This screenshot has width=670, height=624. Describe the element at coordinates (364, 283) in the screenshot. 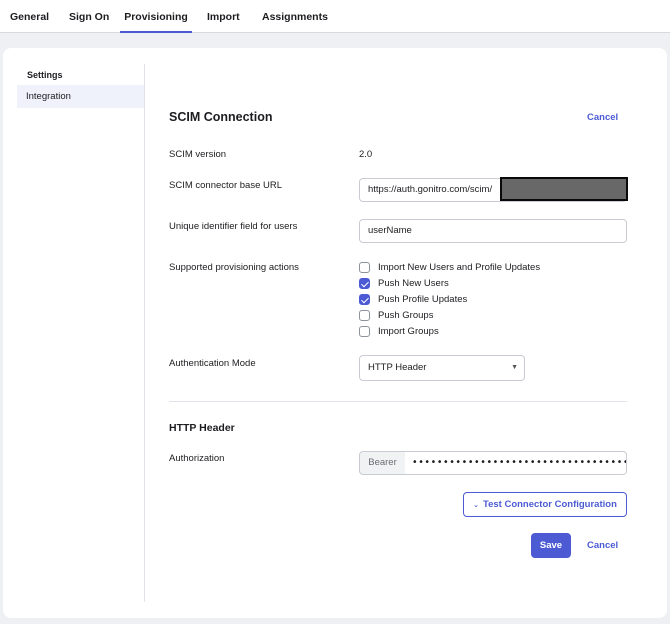

I see `checkbox-push-new-users` at that location.